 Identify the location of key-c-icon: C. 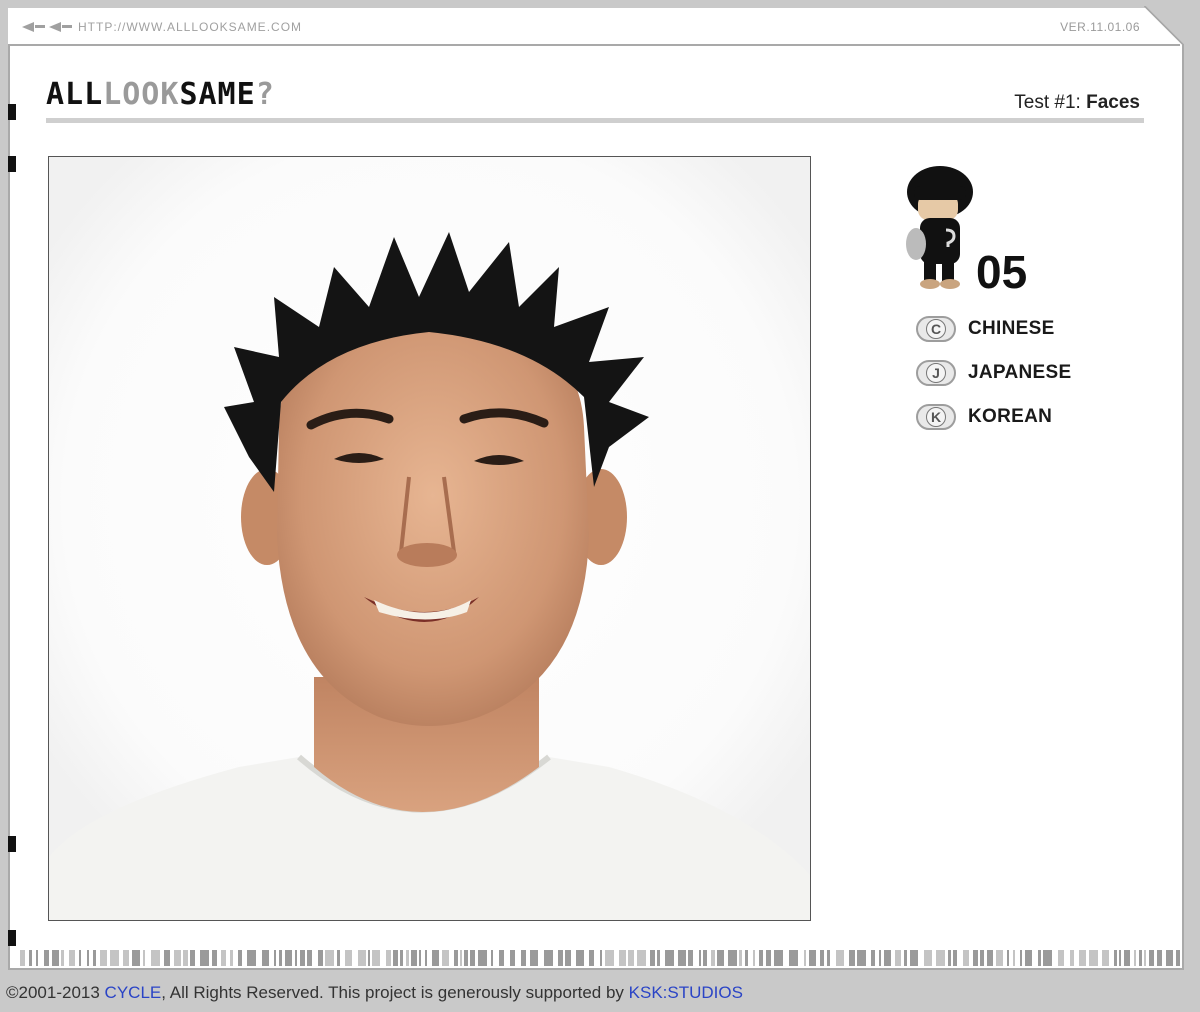
(936, 329).